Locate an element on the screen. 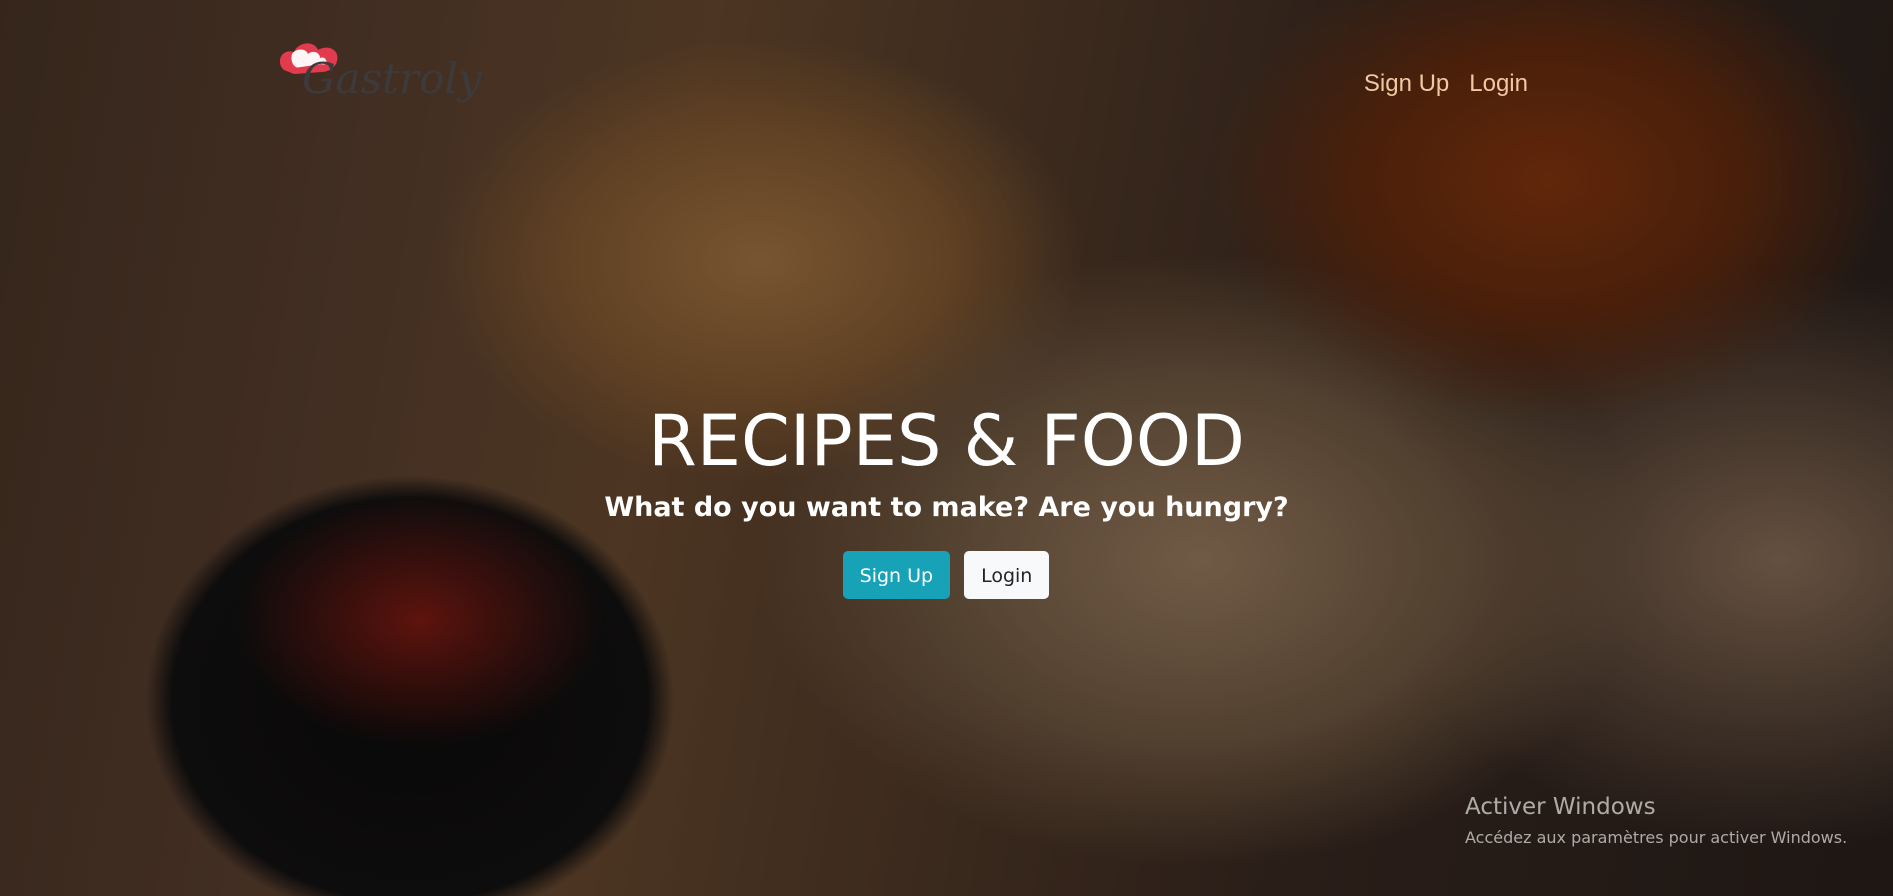  hero-buttons: Sign Up Login is located at coordinates (946, 574).